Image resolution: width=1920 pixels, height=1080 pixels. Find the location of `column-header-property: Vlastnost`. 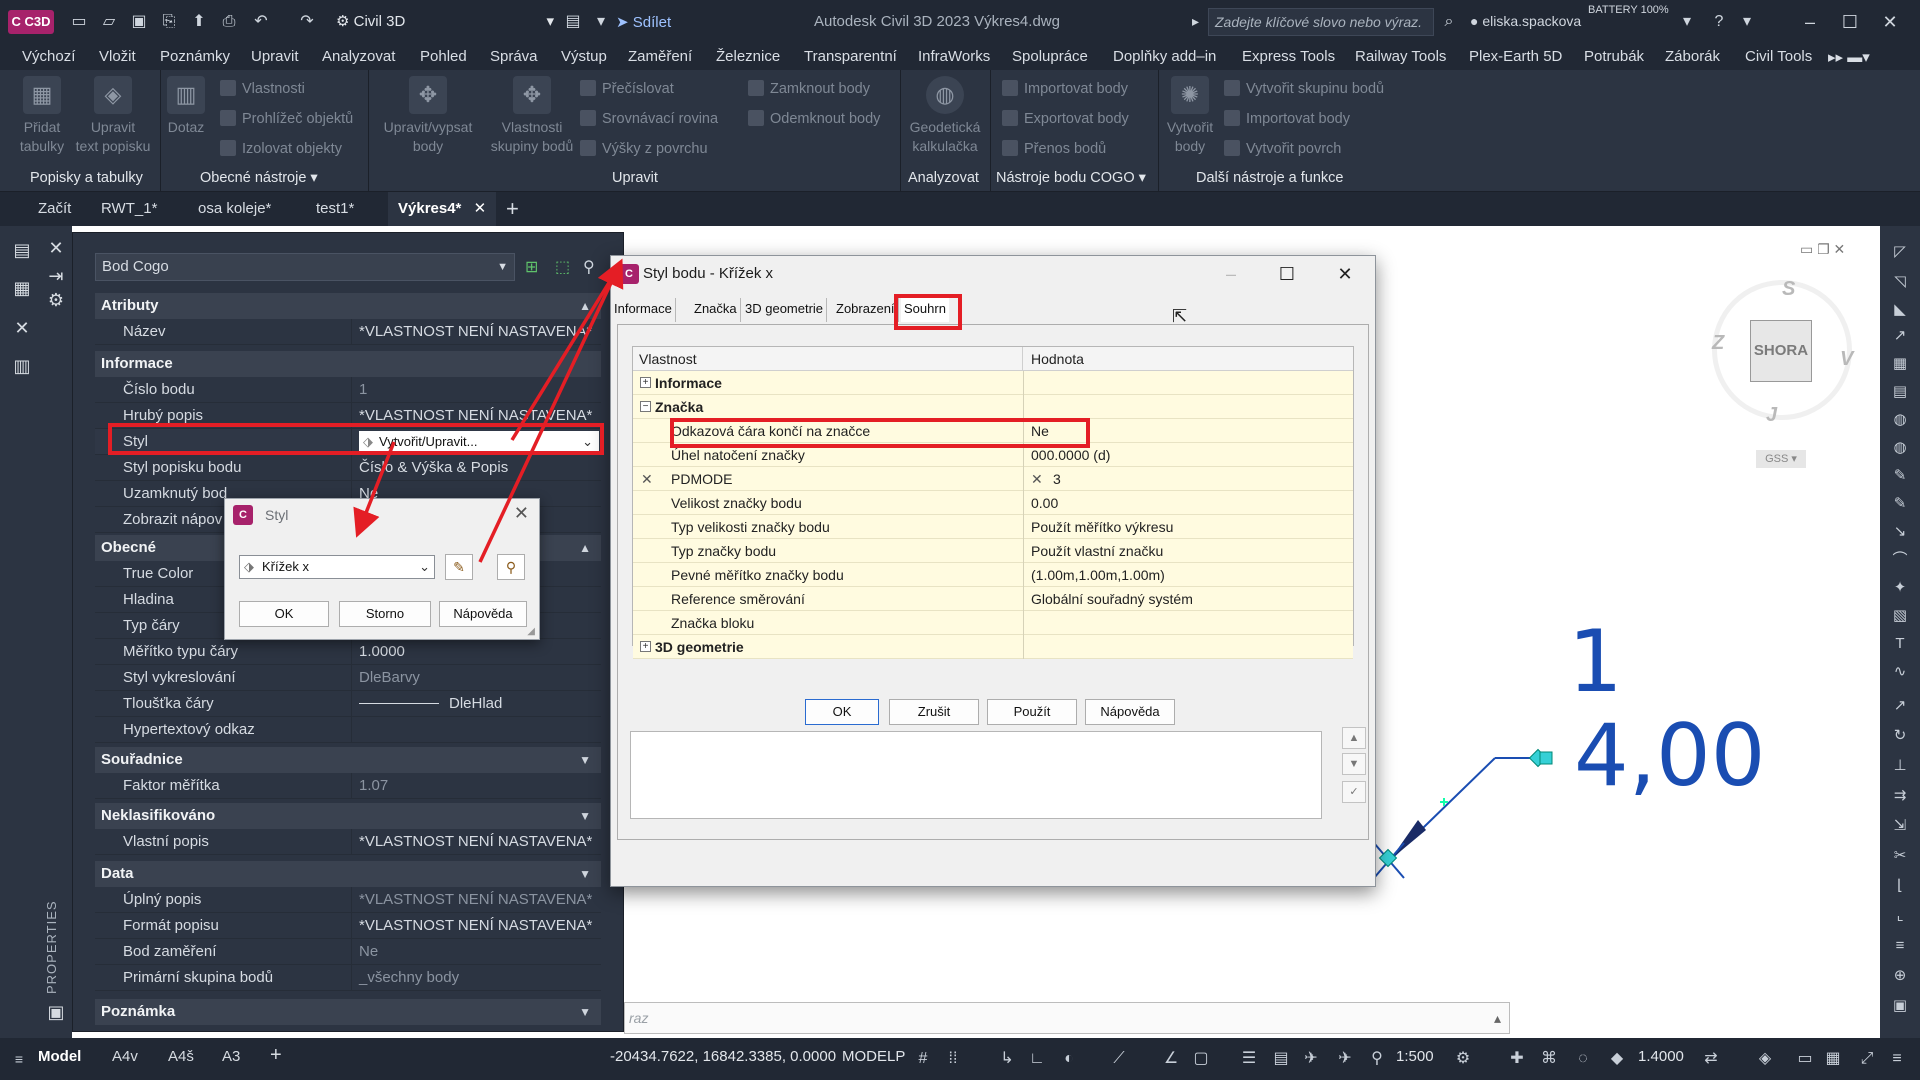

column-header-property: Vlastnost is located at coordinates (828, 359).